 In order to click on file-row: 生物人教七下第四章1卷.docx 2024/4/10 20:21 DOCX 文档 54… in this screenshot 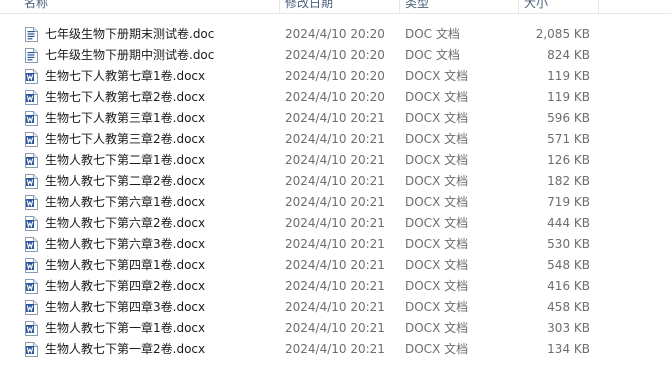, I will do `click(335, 265)`.